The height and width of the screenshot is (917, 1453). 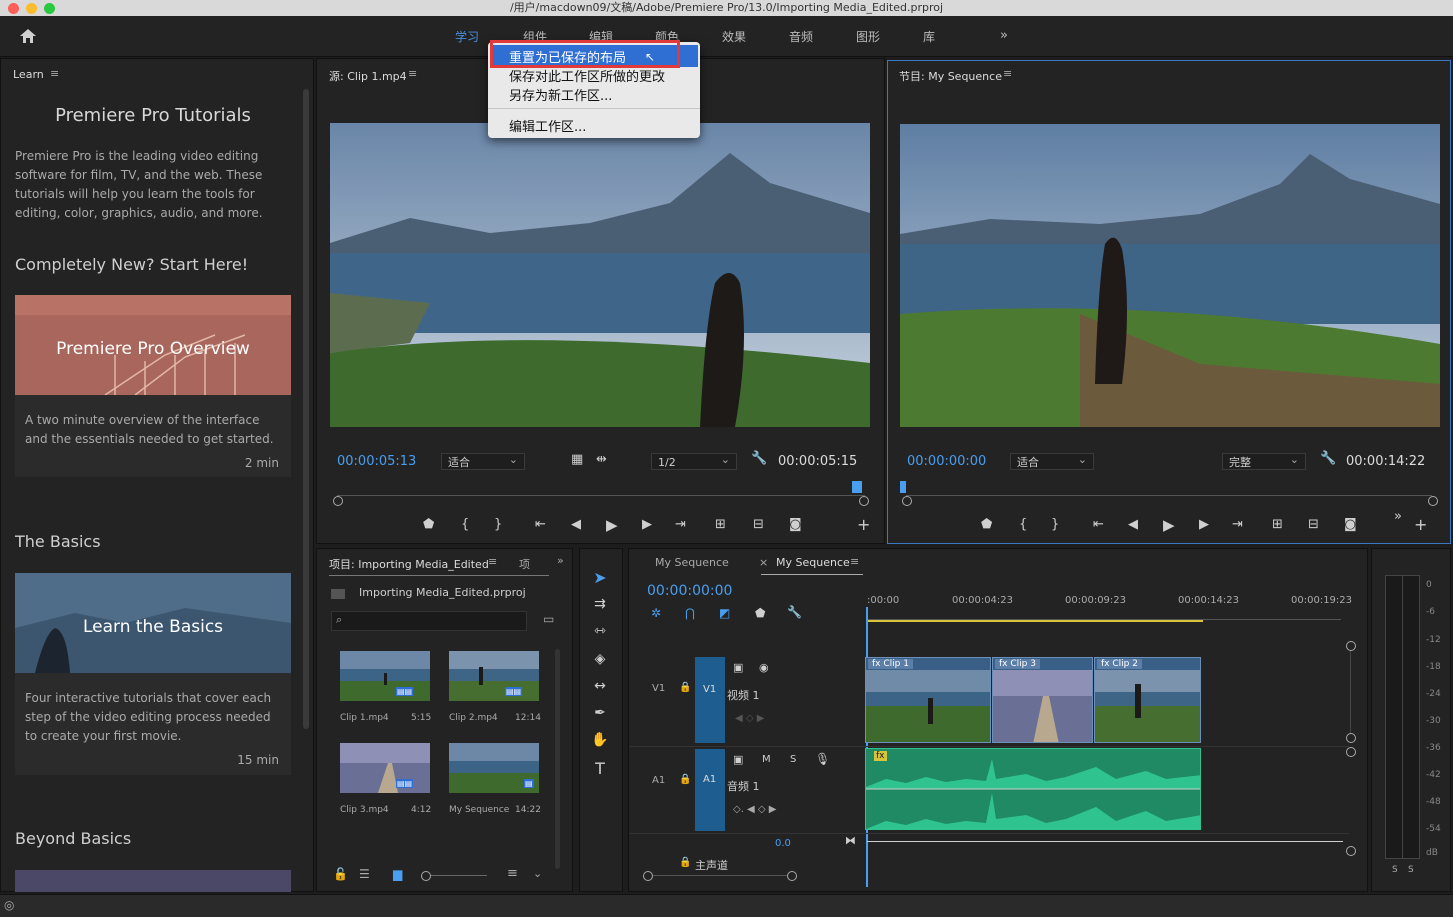 What do you see at coordinates (720, 875) in the screenshot?
I see `horizontal-scrollbar` at bounding box center [720, 875].